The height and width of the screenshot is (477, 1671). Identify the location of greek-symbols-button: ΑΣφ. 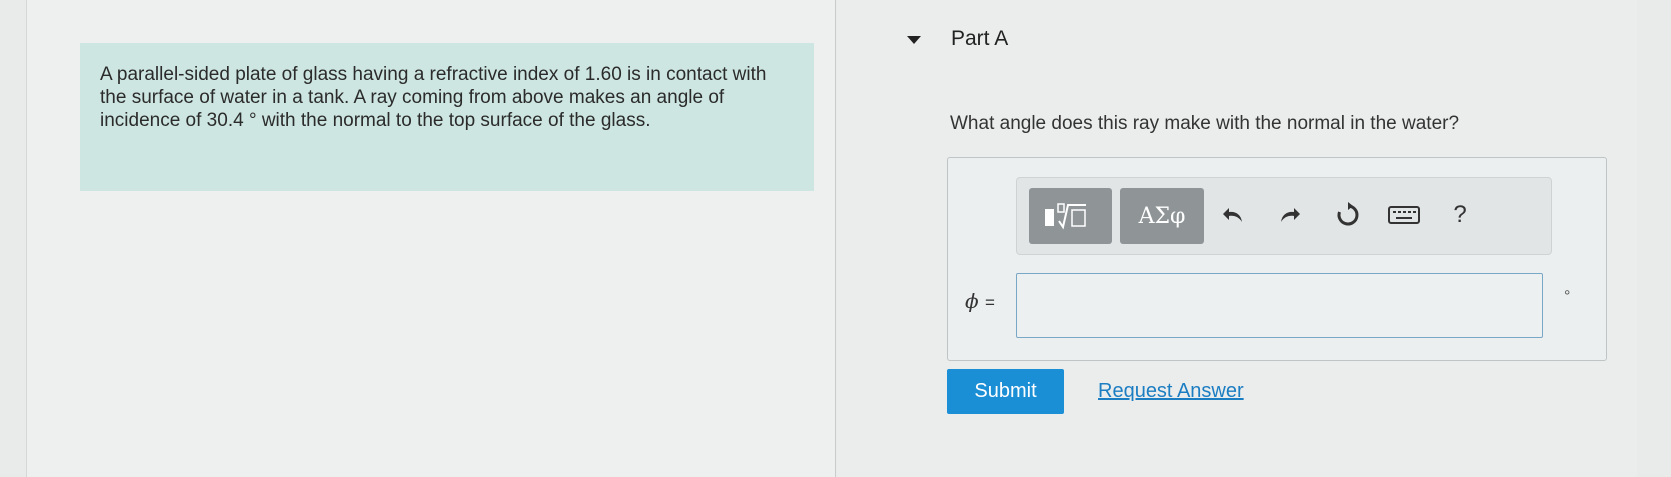
(1162, 216).